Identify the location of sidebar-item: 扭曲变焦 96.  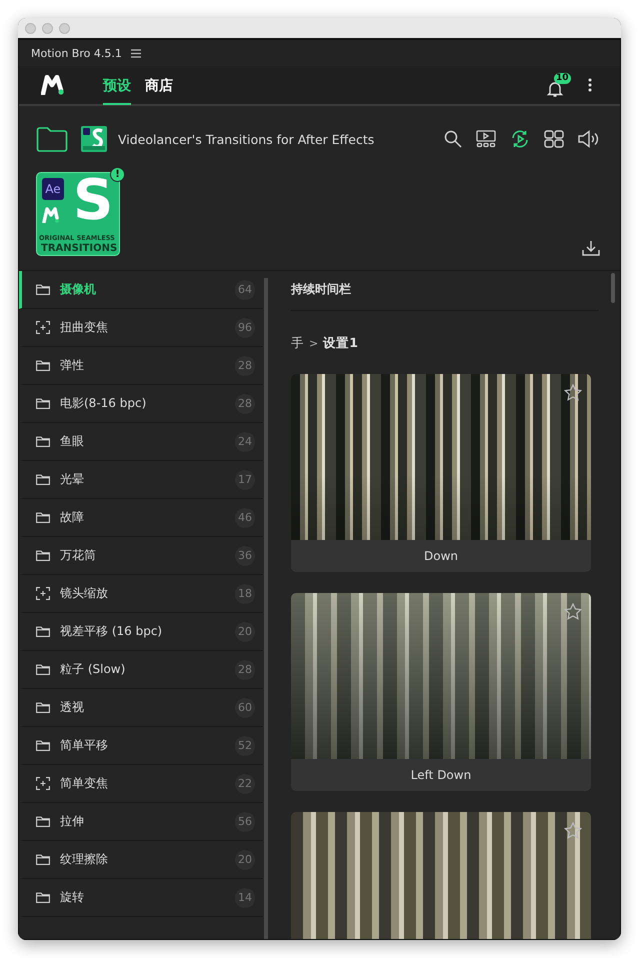
(141, 328).